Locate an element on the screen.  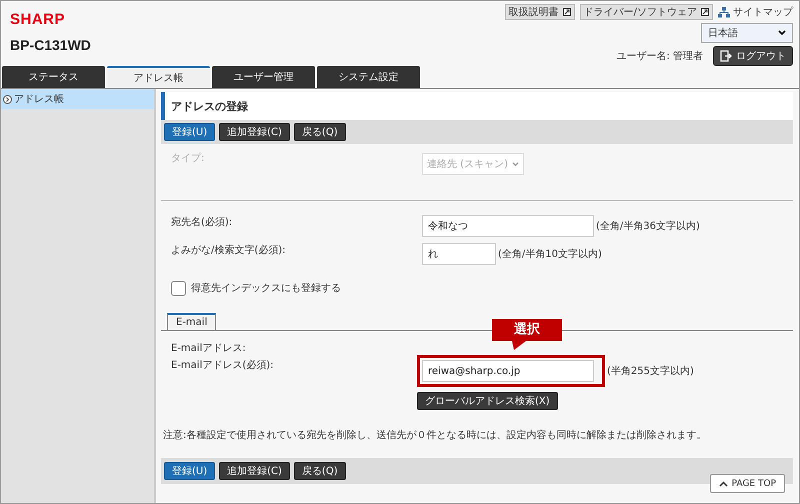
sitemap-link: サイトマップ is located at coordinates (755, 12).